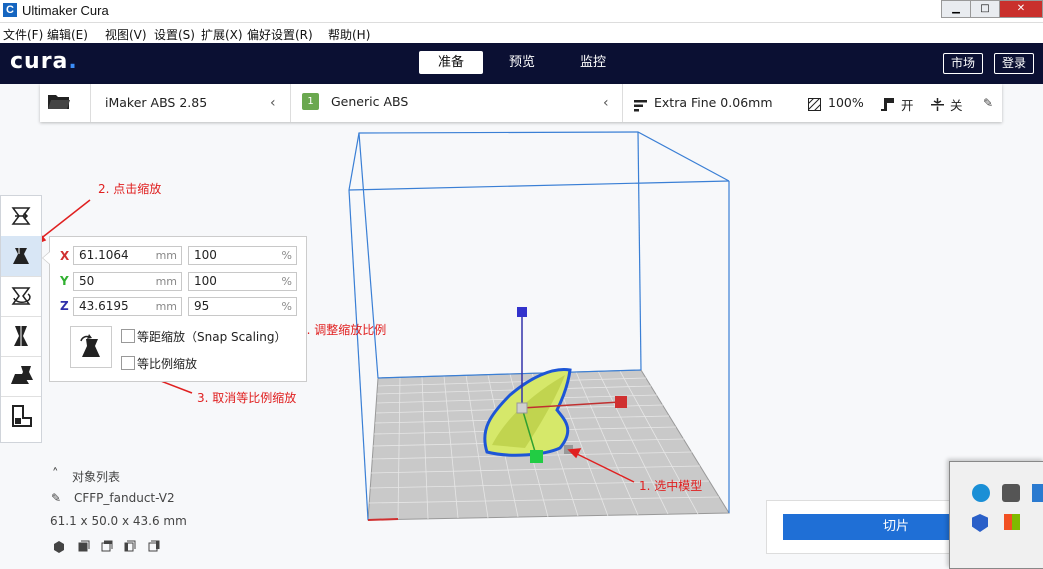 This screenshot has width=1043, height=569. I want to click on annotation-select-model: 1. 选中模型, so click(671, 486).